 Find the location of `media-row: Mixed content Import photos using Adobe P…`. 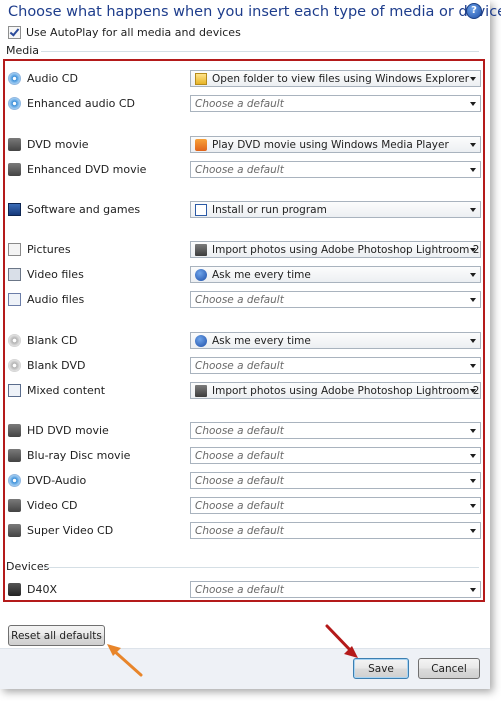

media-row: Mixed content Import photos using Adobe P… is located at coordinates (245, 390).